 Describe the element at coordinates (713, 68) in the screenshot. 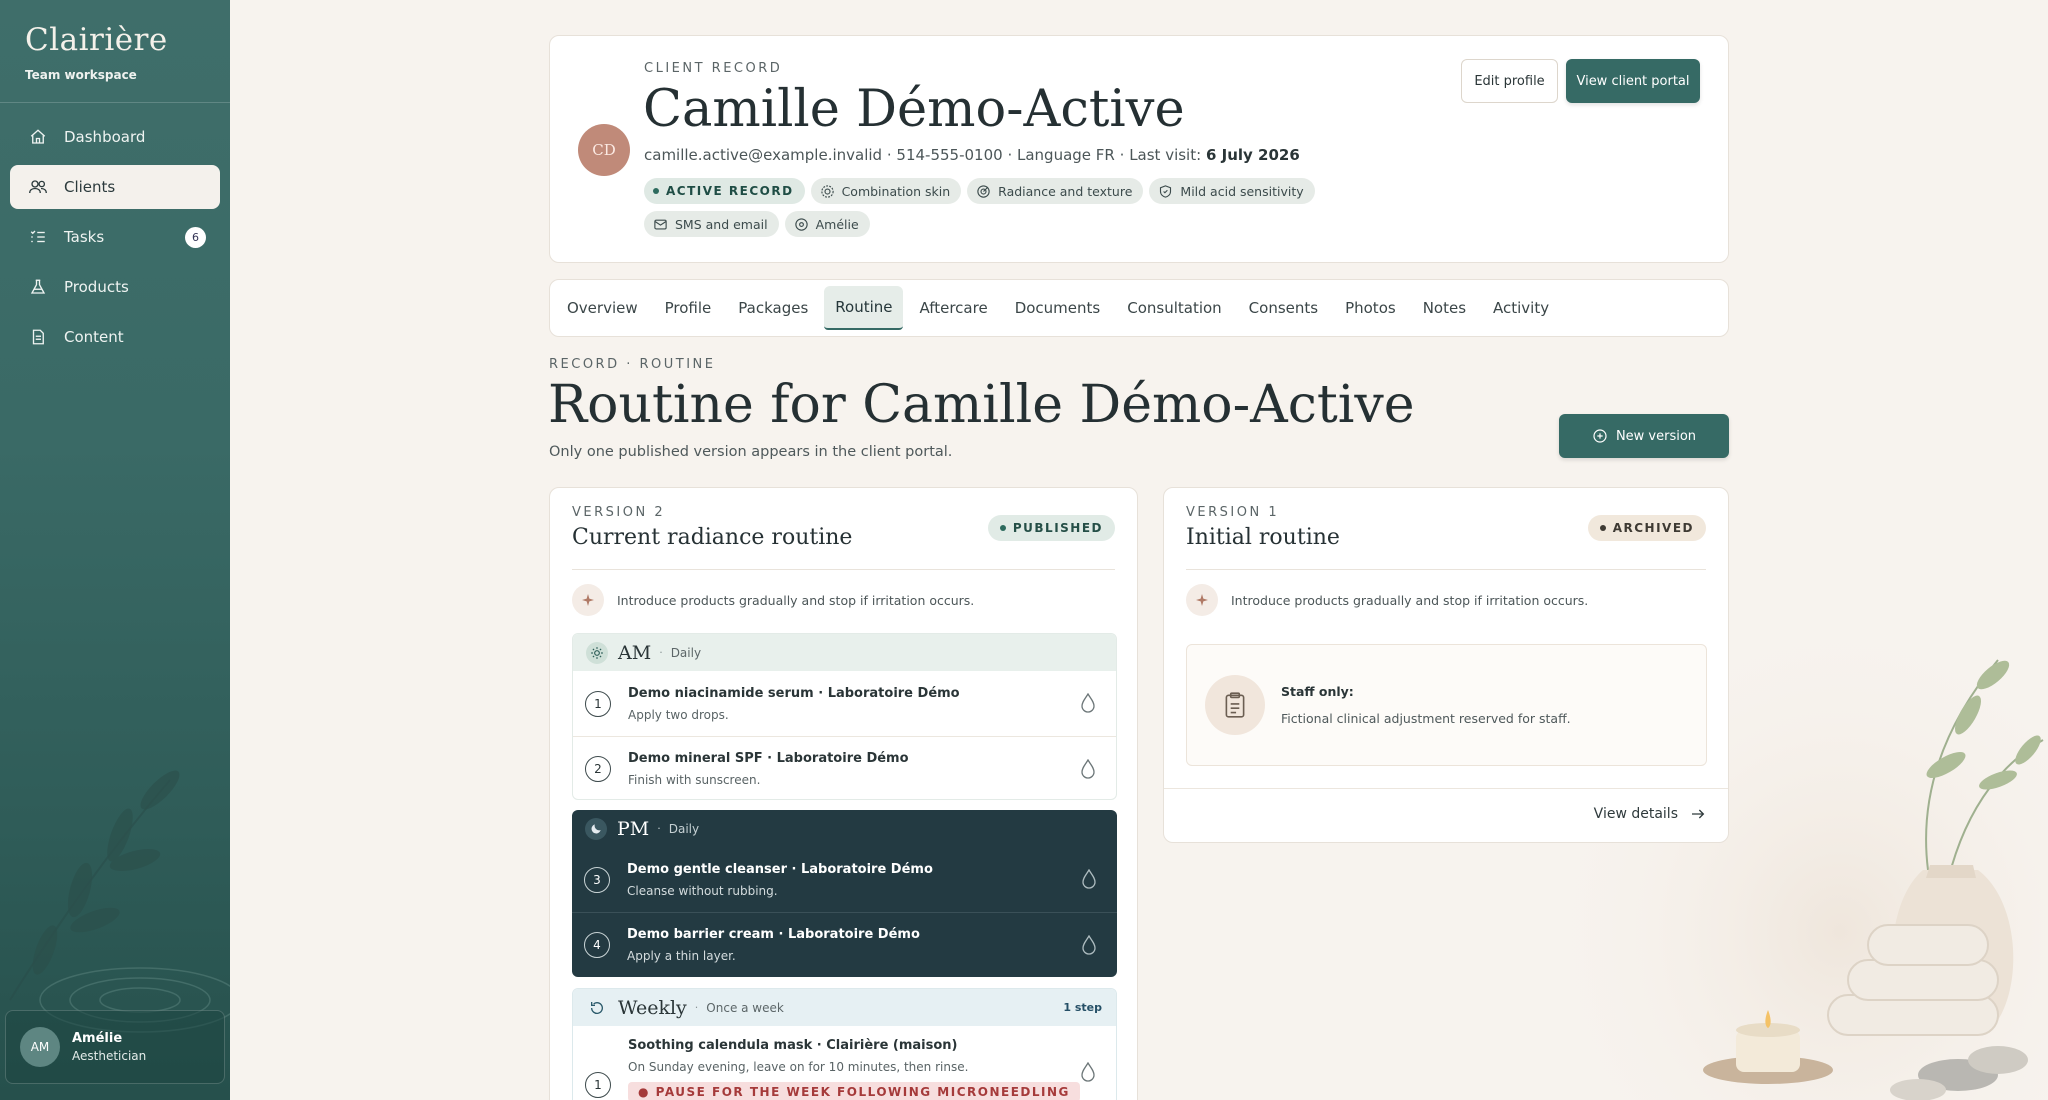

I see `client-record-eyebrow: CLIENT RECORD` at that location.